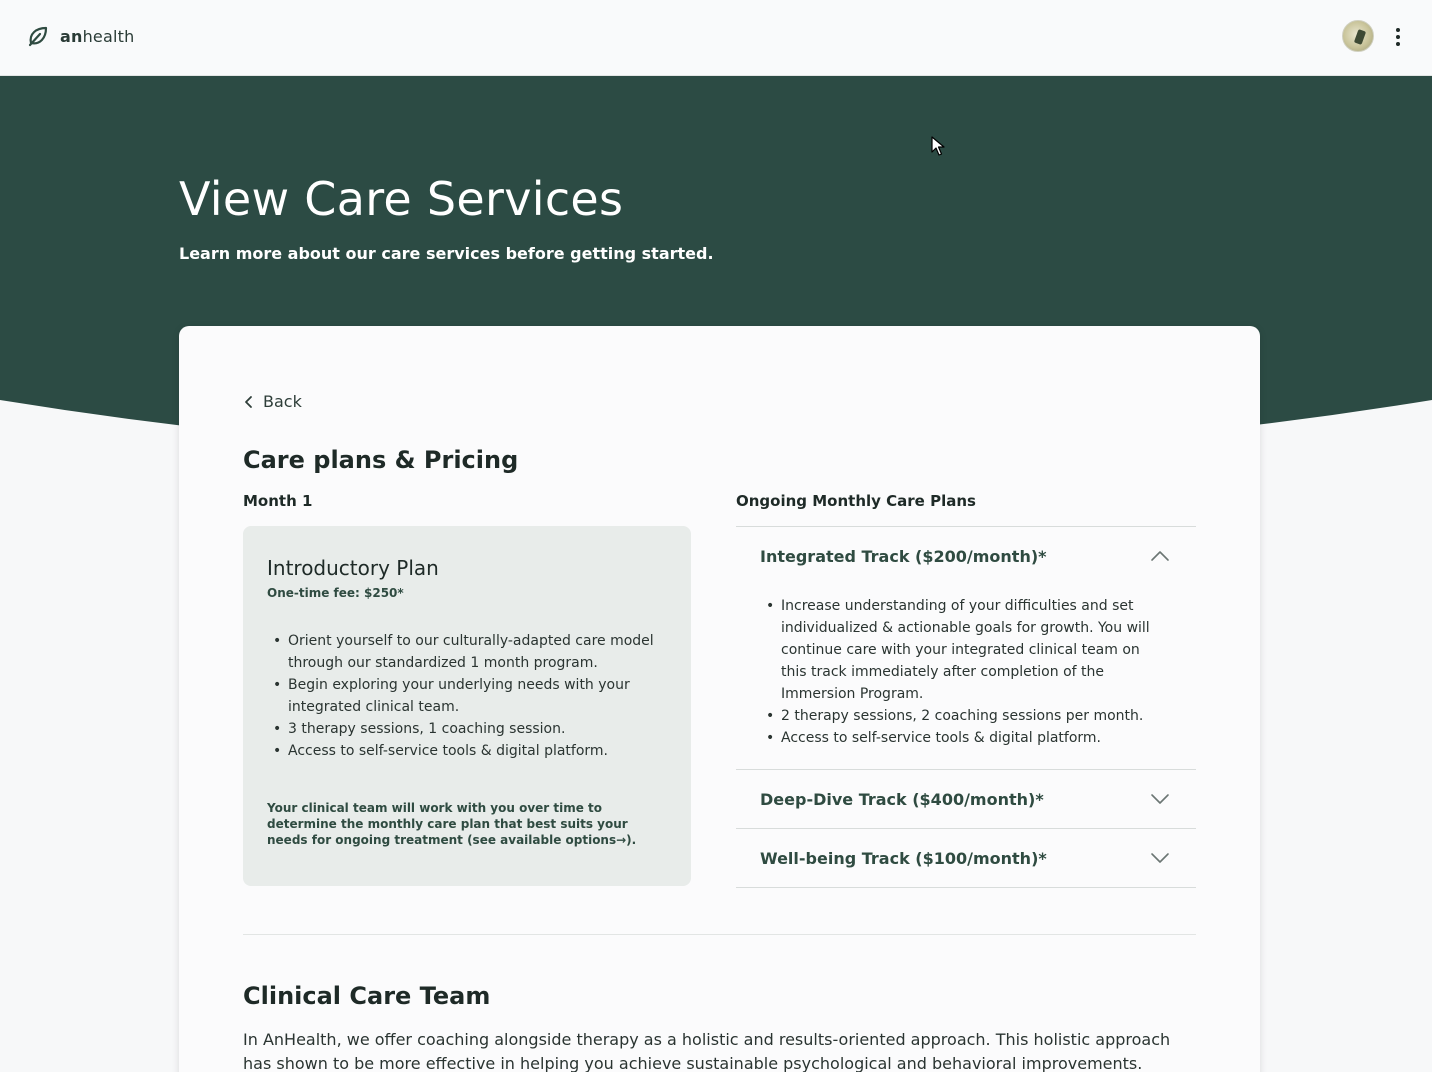 Image resolution: width=1432 pixels, height=1072 pixels. Describe the element at coordinates (401, 199) in the screenshot. I see `page-title: View Care Services` at that location.